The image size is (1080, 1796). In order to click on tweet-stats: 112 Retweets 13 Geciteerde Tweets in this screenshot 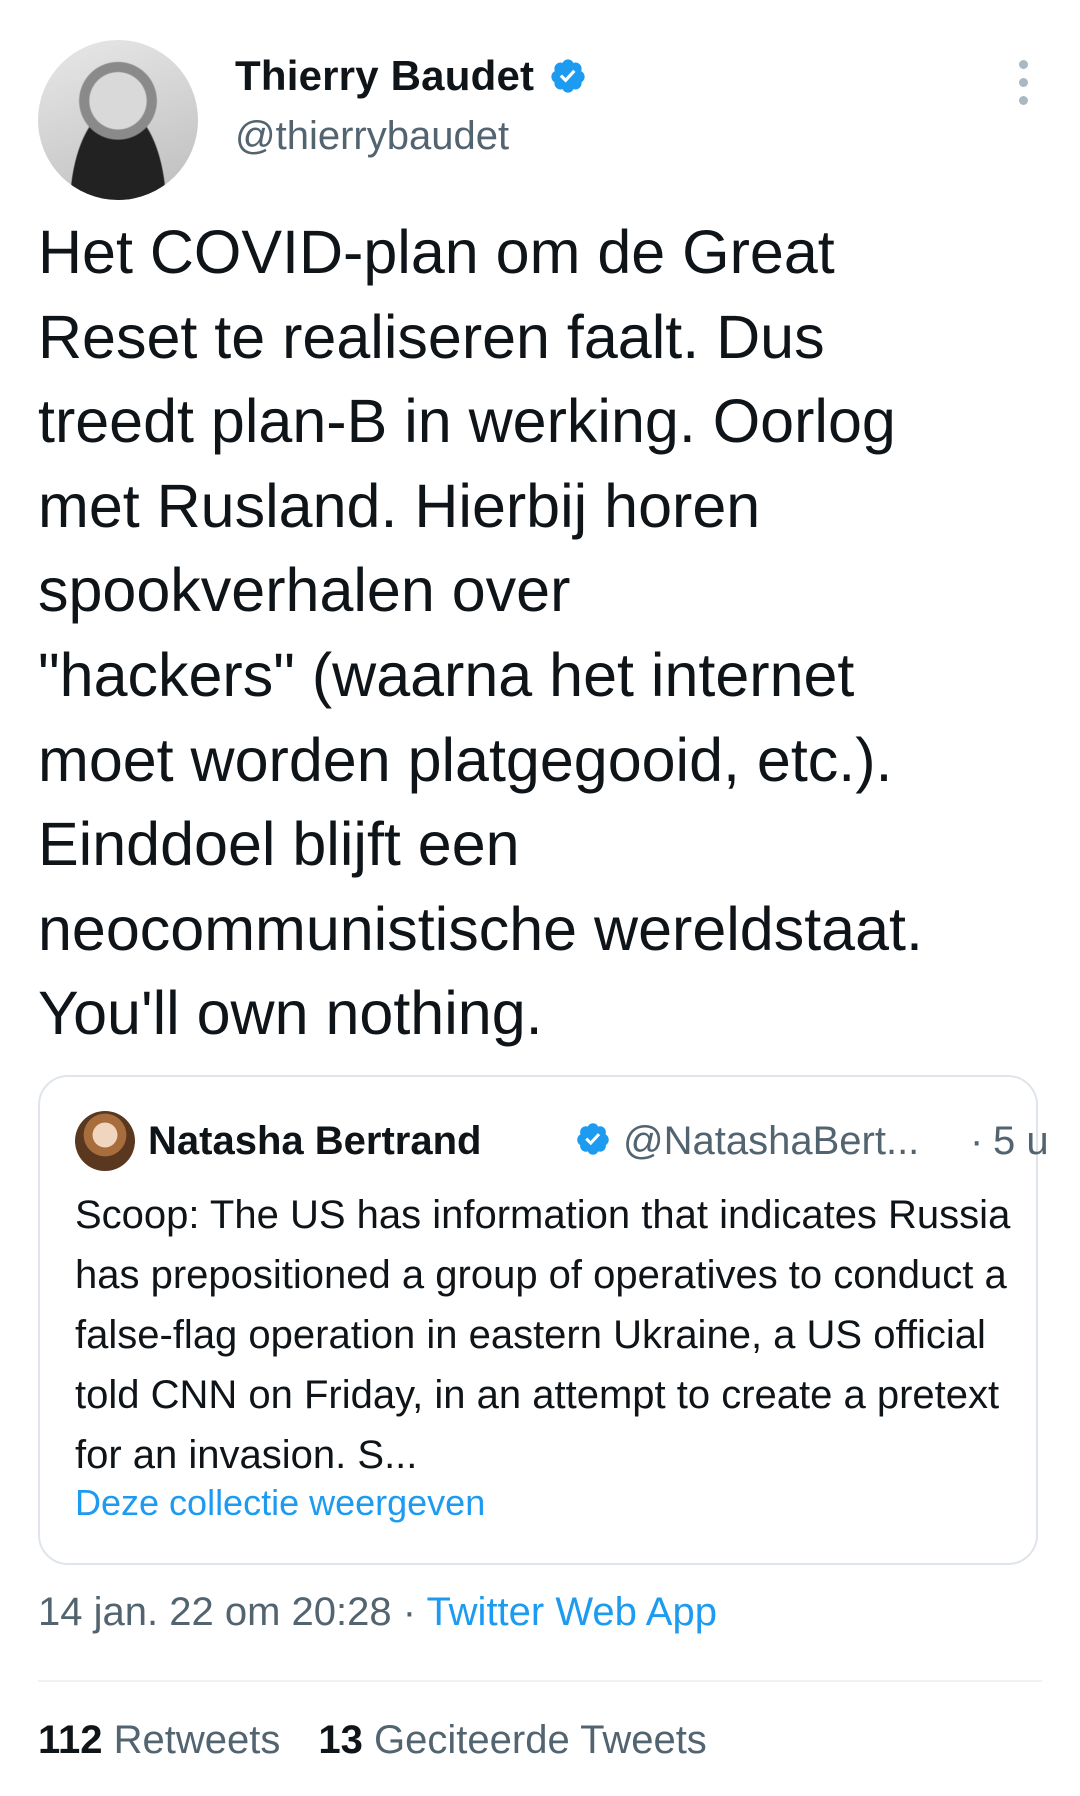, I will do `click(372, 1740)`.